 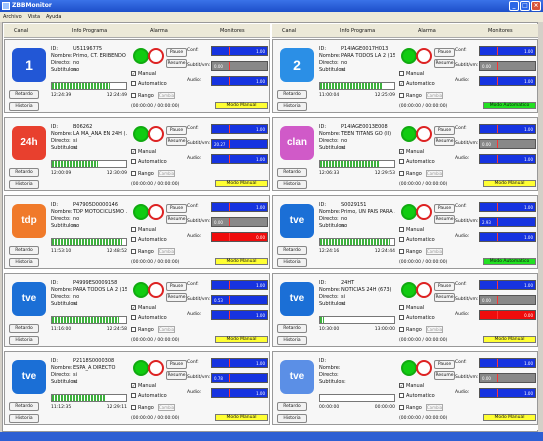 What do you see at coordinates (525, 6) in the screenshot?
I see `maximize-button: □` at bounding box center [525, 6].